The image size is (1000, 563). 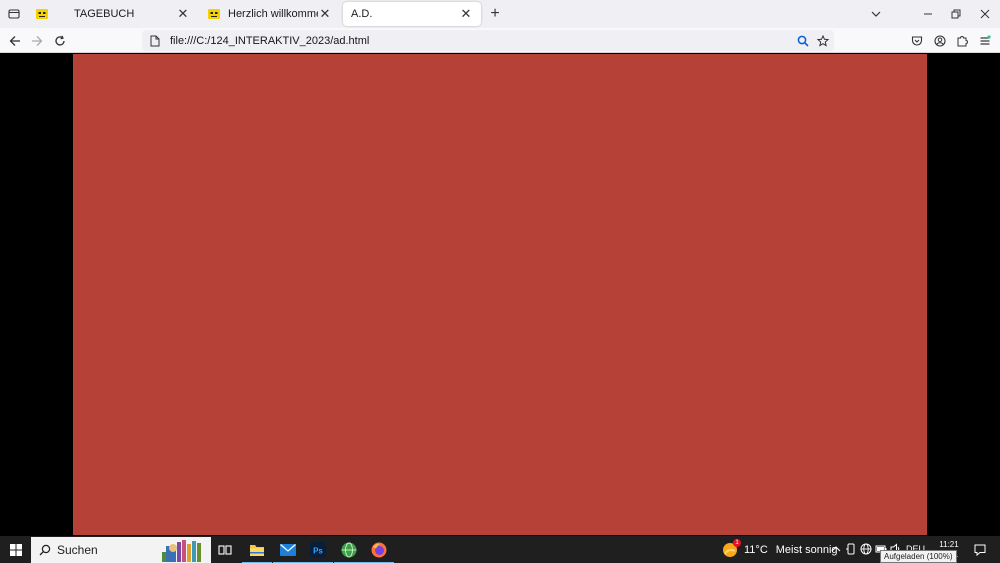 What do you see at coordinates (918, 556) in the screenshot?
I see `battery-tooltip: Aufgeladen (100%)` at bounding box center [918, 556].